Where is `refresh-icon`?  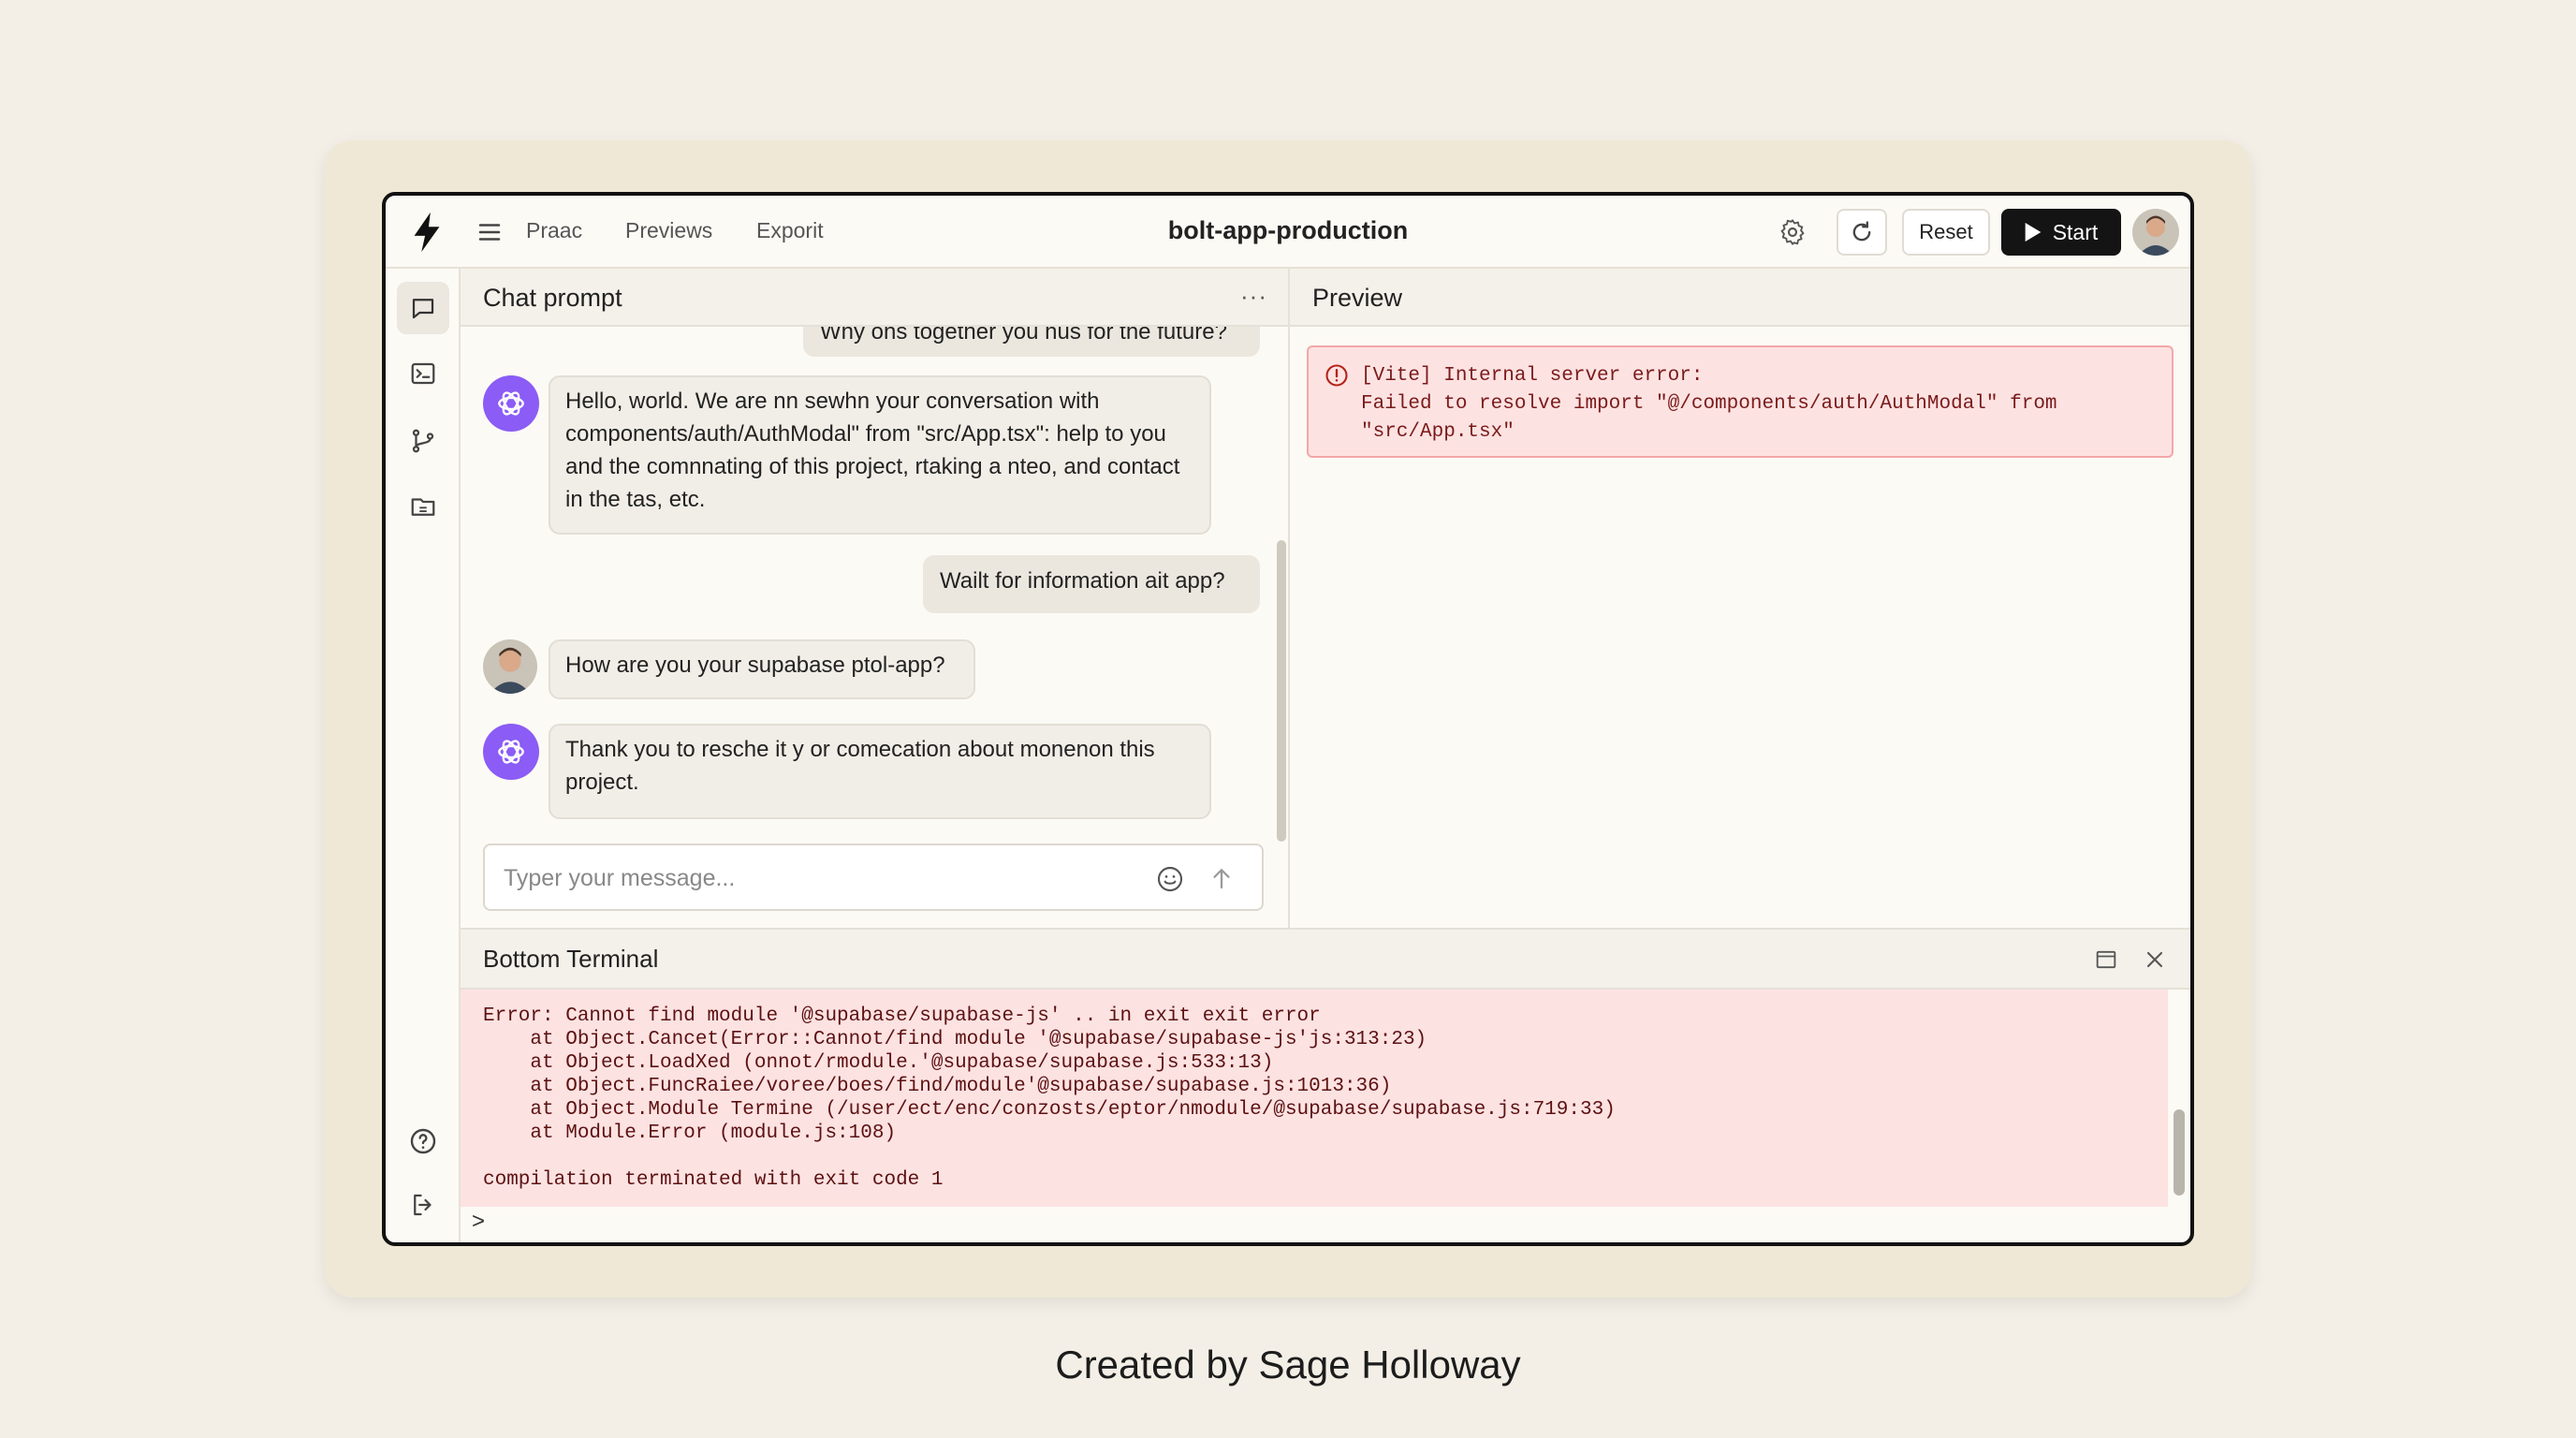
refresh-icon is located at coordinates (1861, 231).